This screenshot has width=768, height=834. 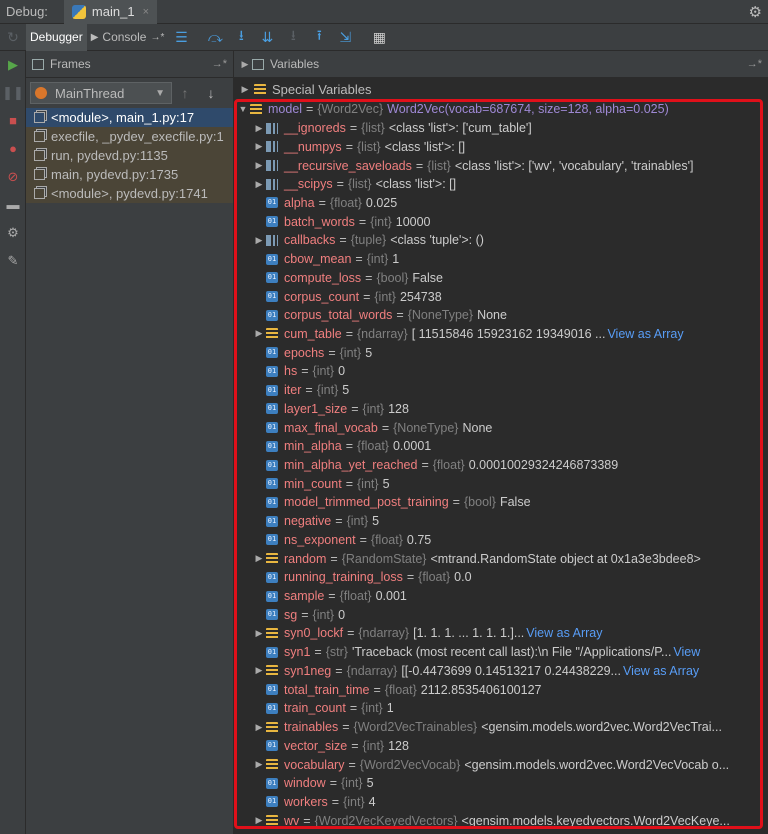 I want to click on show-execution-point-icon: ☰, so click(x=181, y=37).